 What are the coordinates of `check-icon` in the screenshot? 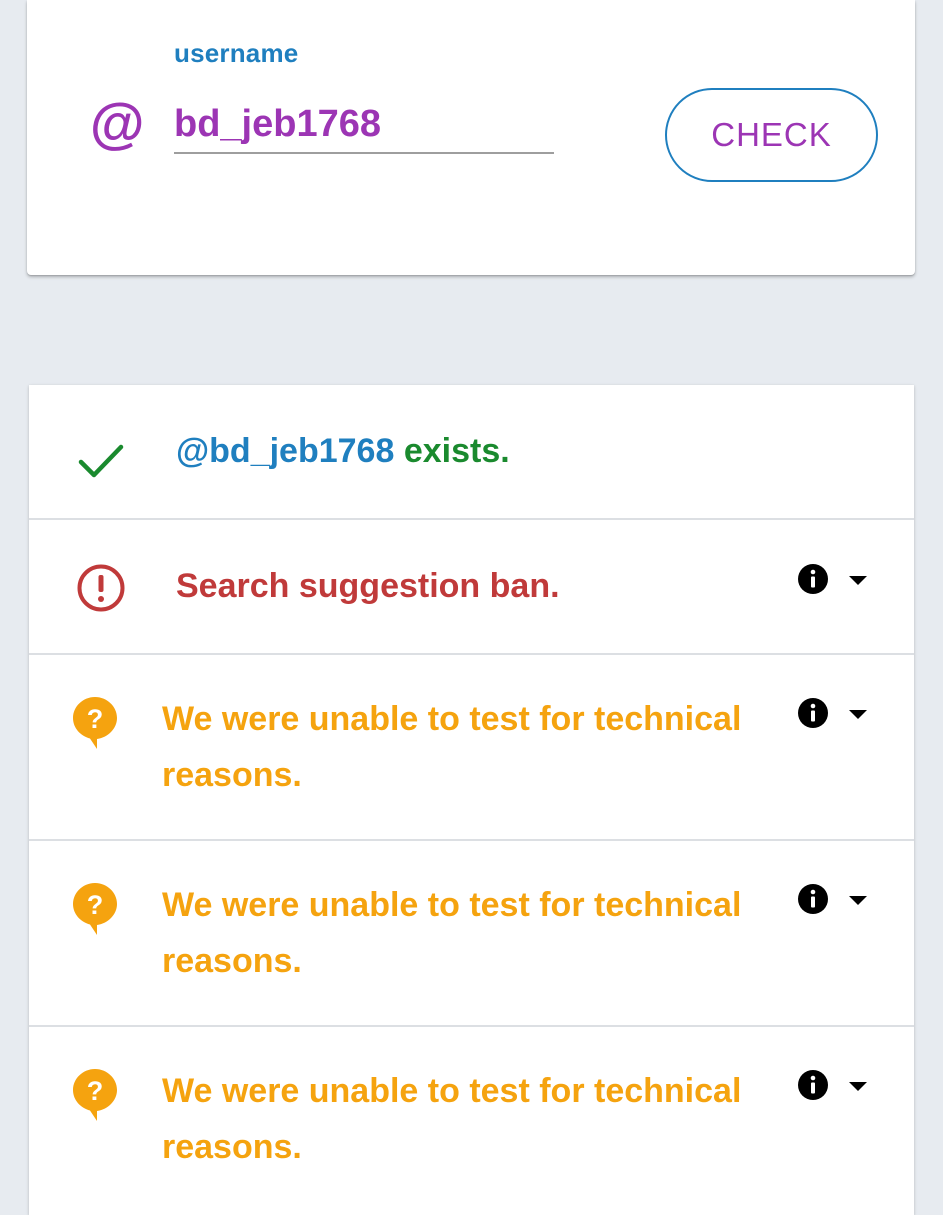 It's located at (101, 461).